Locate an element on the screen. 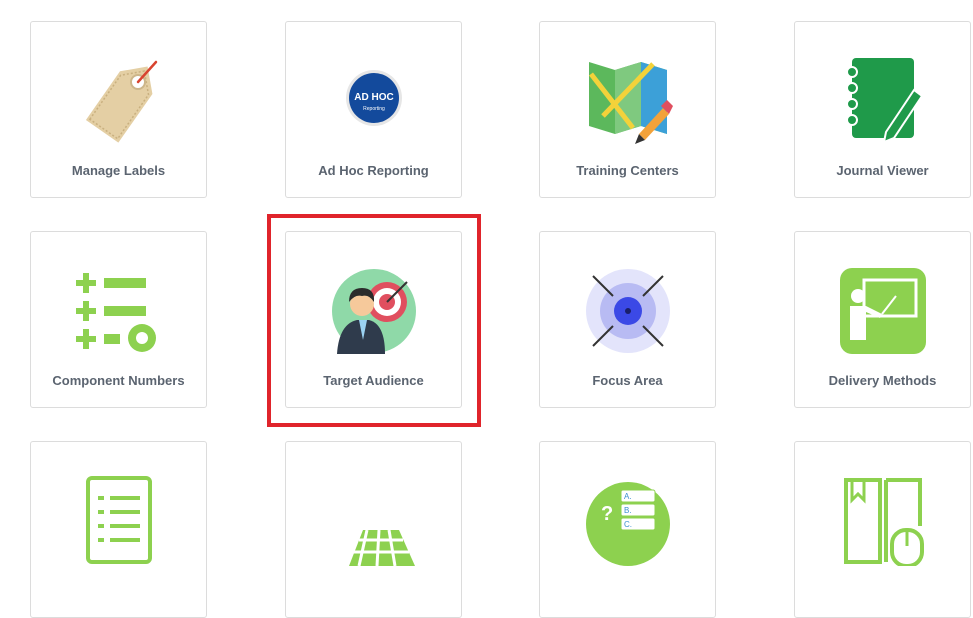 The width and height of the screenshot is (973, 618). tag-icon is located at coordinates (119, 101).